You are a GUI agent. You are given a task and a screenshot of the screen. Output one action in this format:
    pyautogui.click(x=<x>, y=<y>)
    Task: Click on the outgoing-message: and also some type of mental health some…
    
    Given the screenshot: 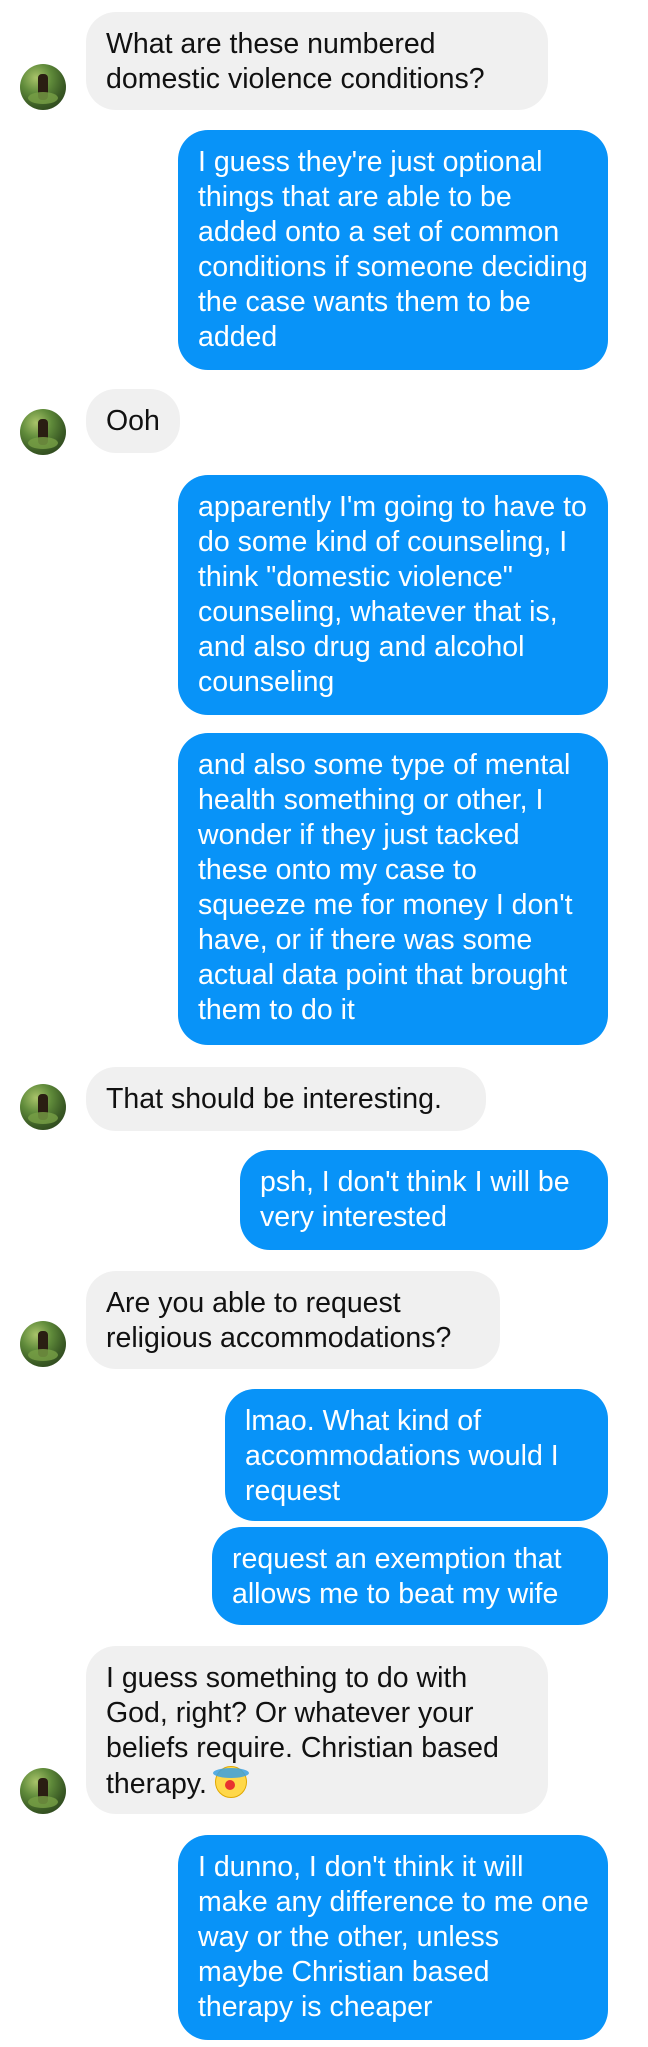 What is the action you would take?
    pyautogui.click(x=393, y=889)
    